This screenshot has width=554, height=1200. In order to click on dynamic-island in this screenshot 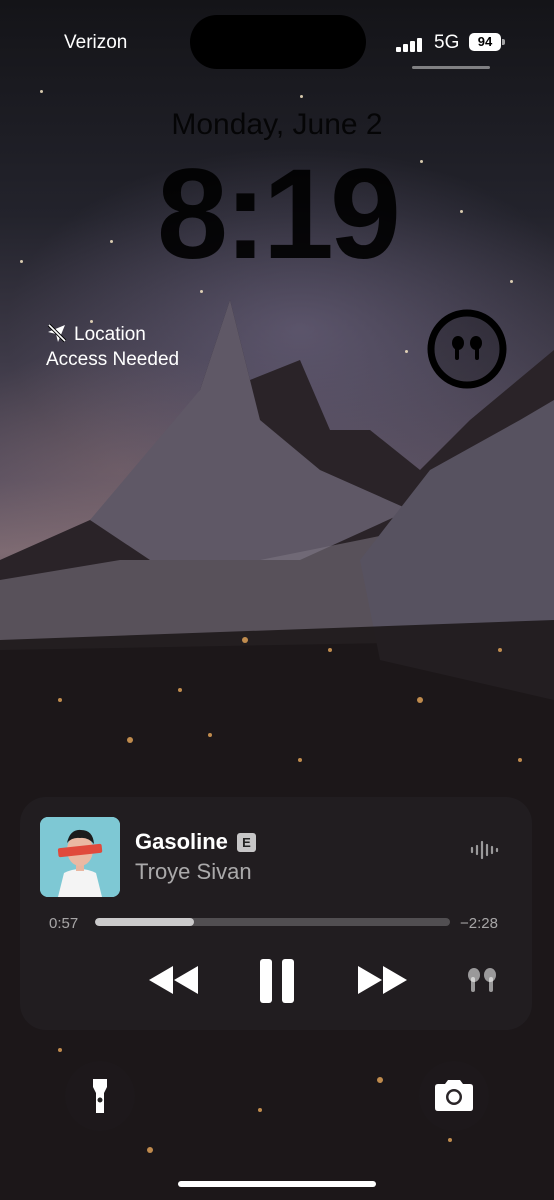, I will do `click(278, 42)`.